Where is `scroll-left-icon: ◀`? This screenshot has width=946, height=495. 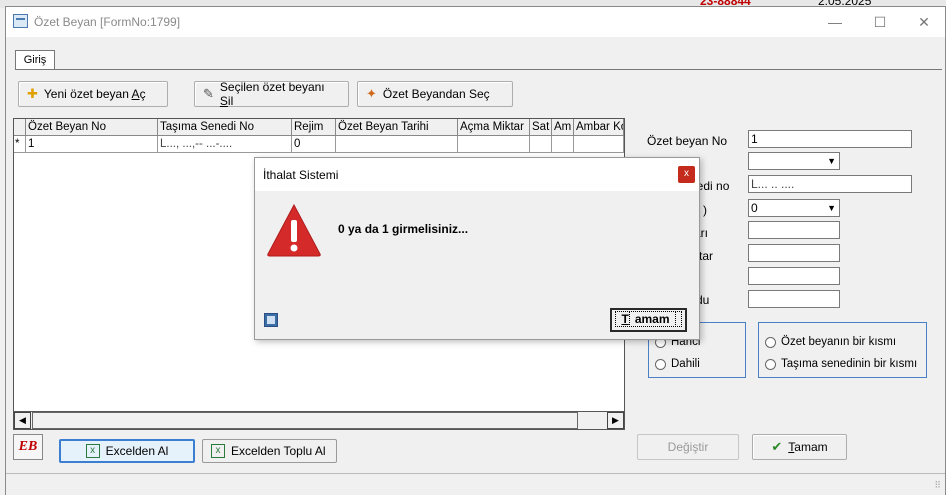
scroll-left-icon: ◀ is located at coordinates (22, 420).